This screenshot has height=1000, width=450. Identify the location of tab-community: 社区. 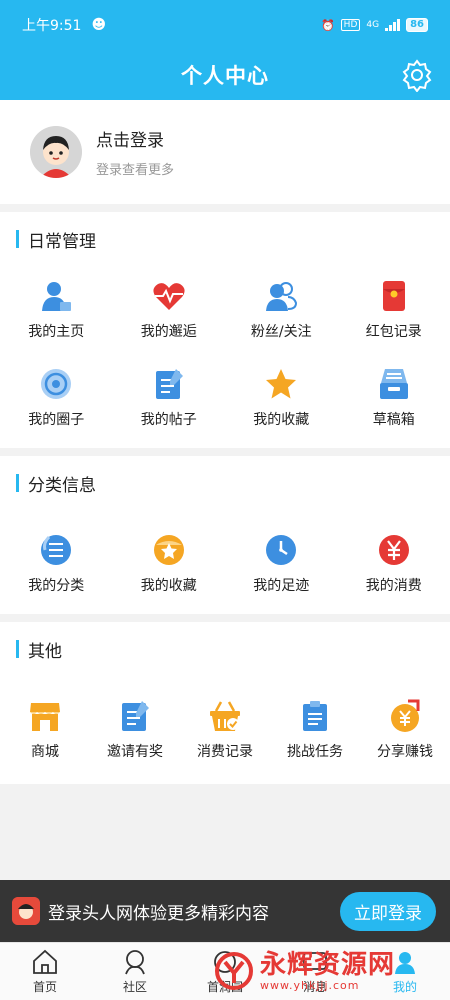
(135, 971).